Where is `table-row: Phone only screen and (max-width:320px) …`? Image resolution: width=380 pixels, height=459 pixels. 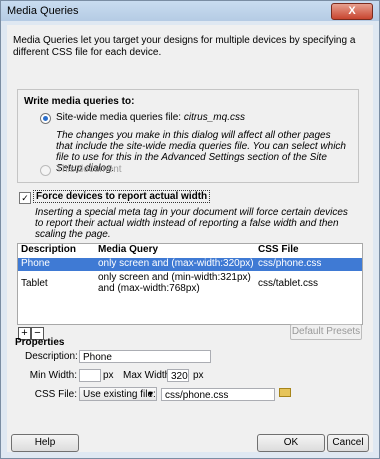 table-row: Phone only screen and (max-width:320px) … is located at coordinates (190, 264).